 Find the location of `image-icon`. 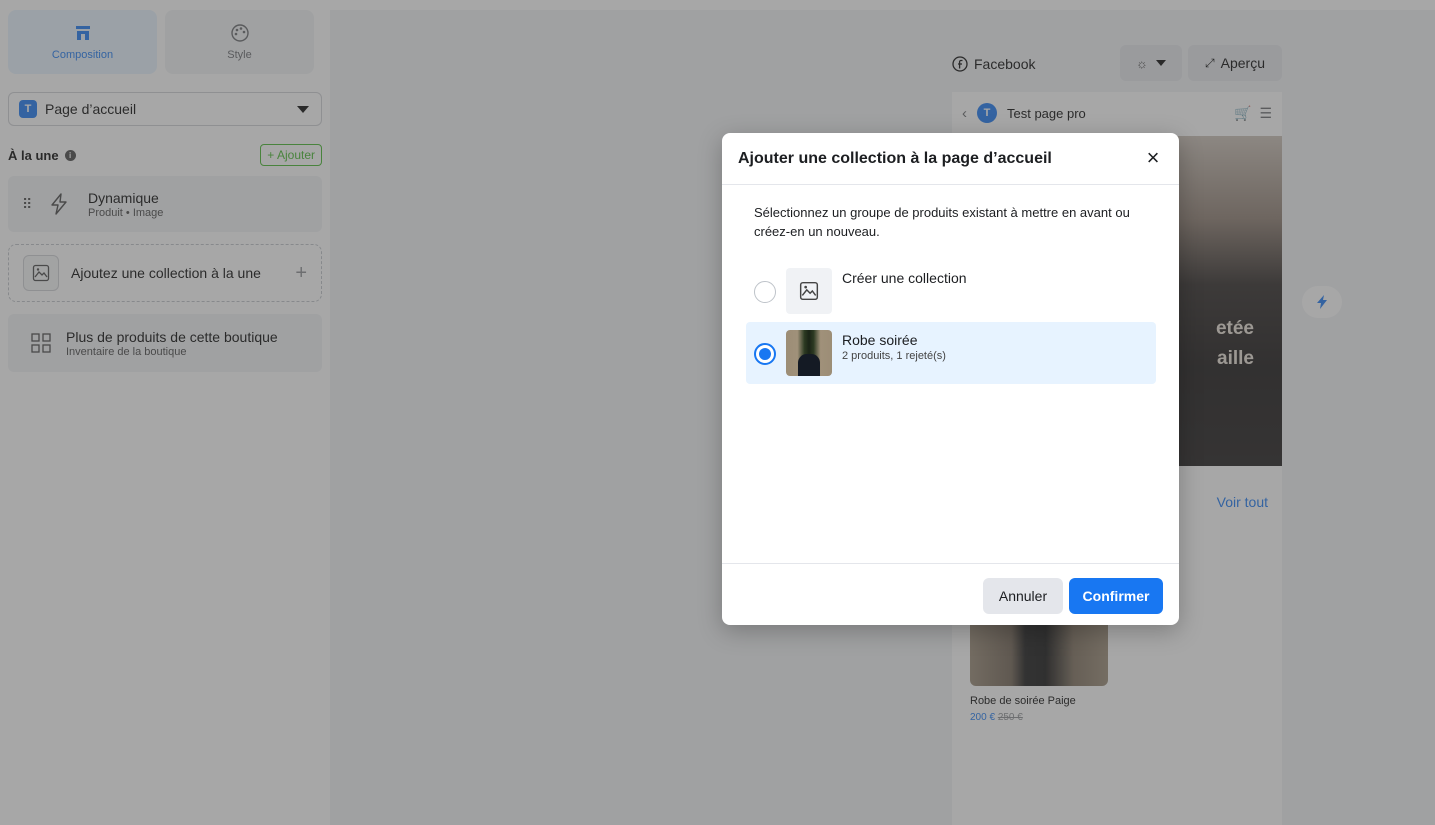

image-icon is located at coordinates (809, 291).